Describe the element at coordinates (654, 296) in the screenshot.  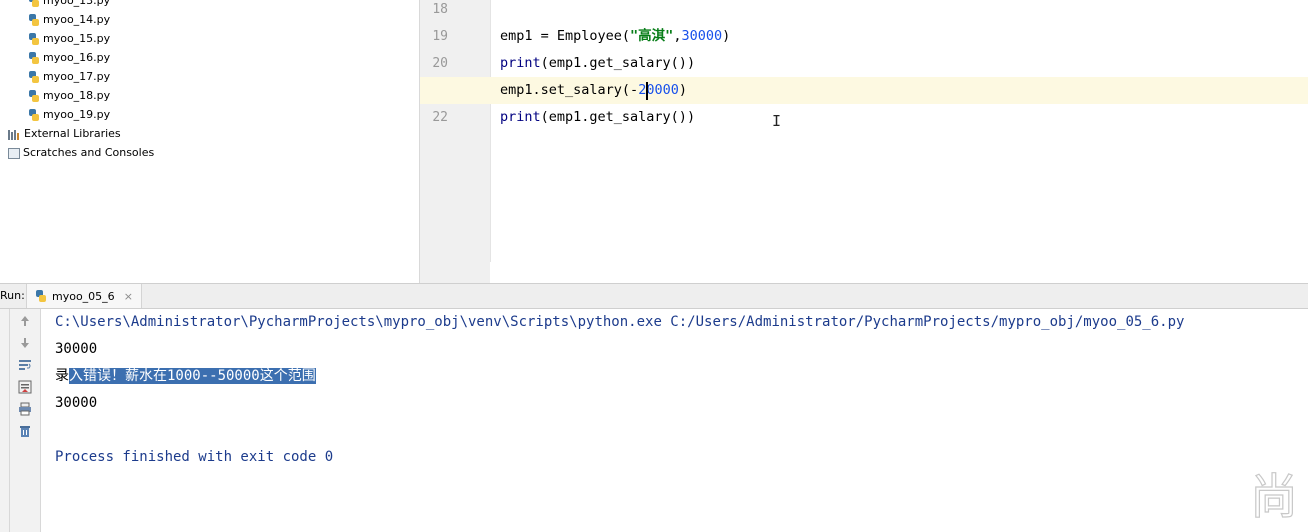
I see `run-tool-window-header: Run: myoo_05_6 ×` at that location.